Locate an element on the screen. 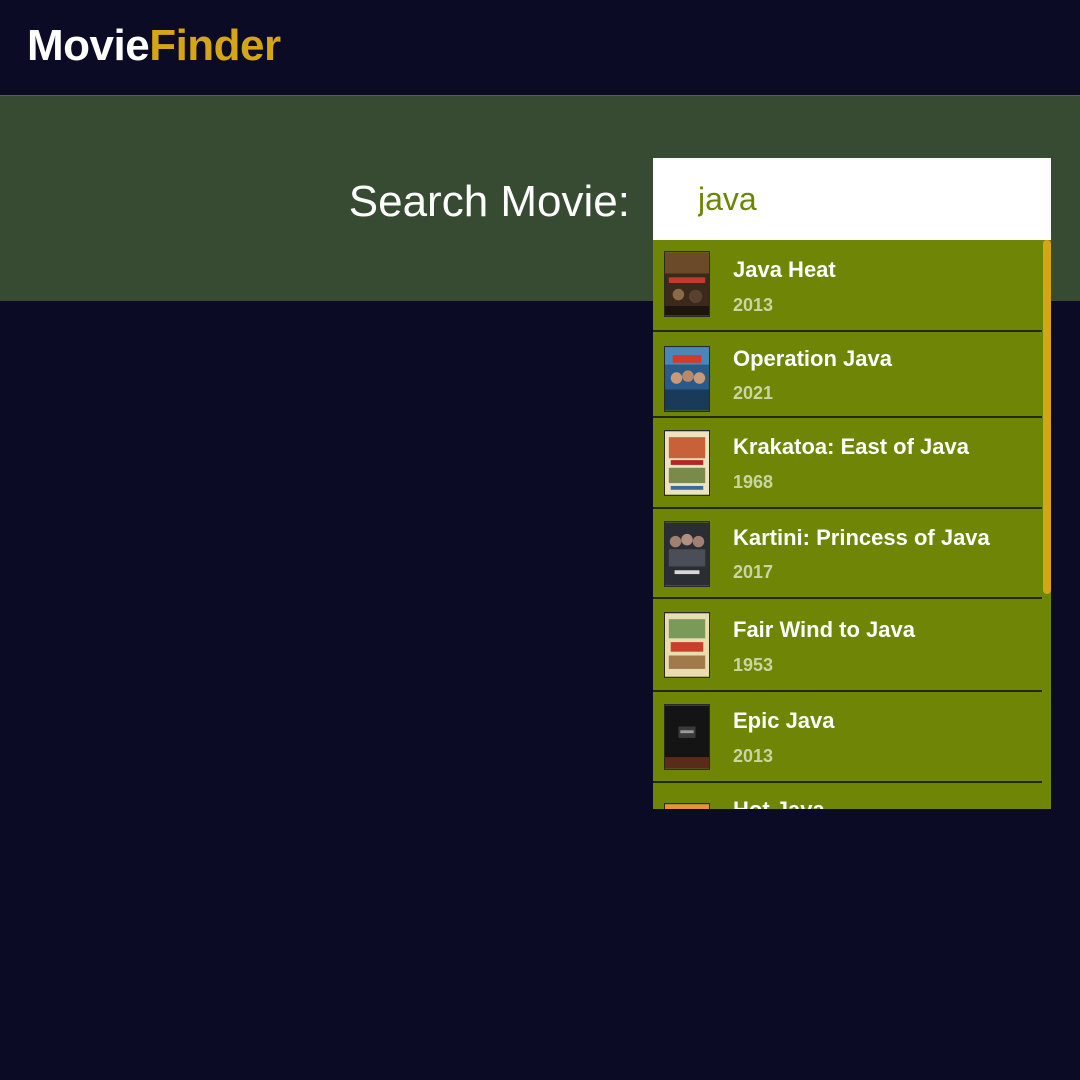 The height and width of the screenshot is (1080, 1080). header: MovieFinder is located at coordinates (540, 48).